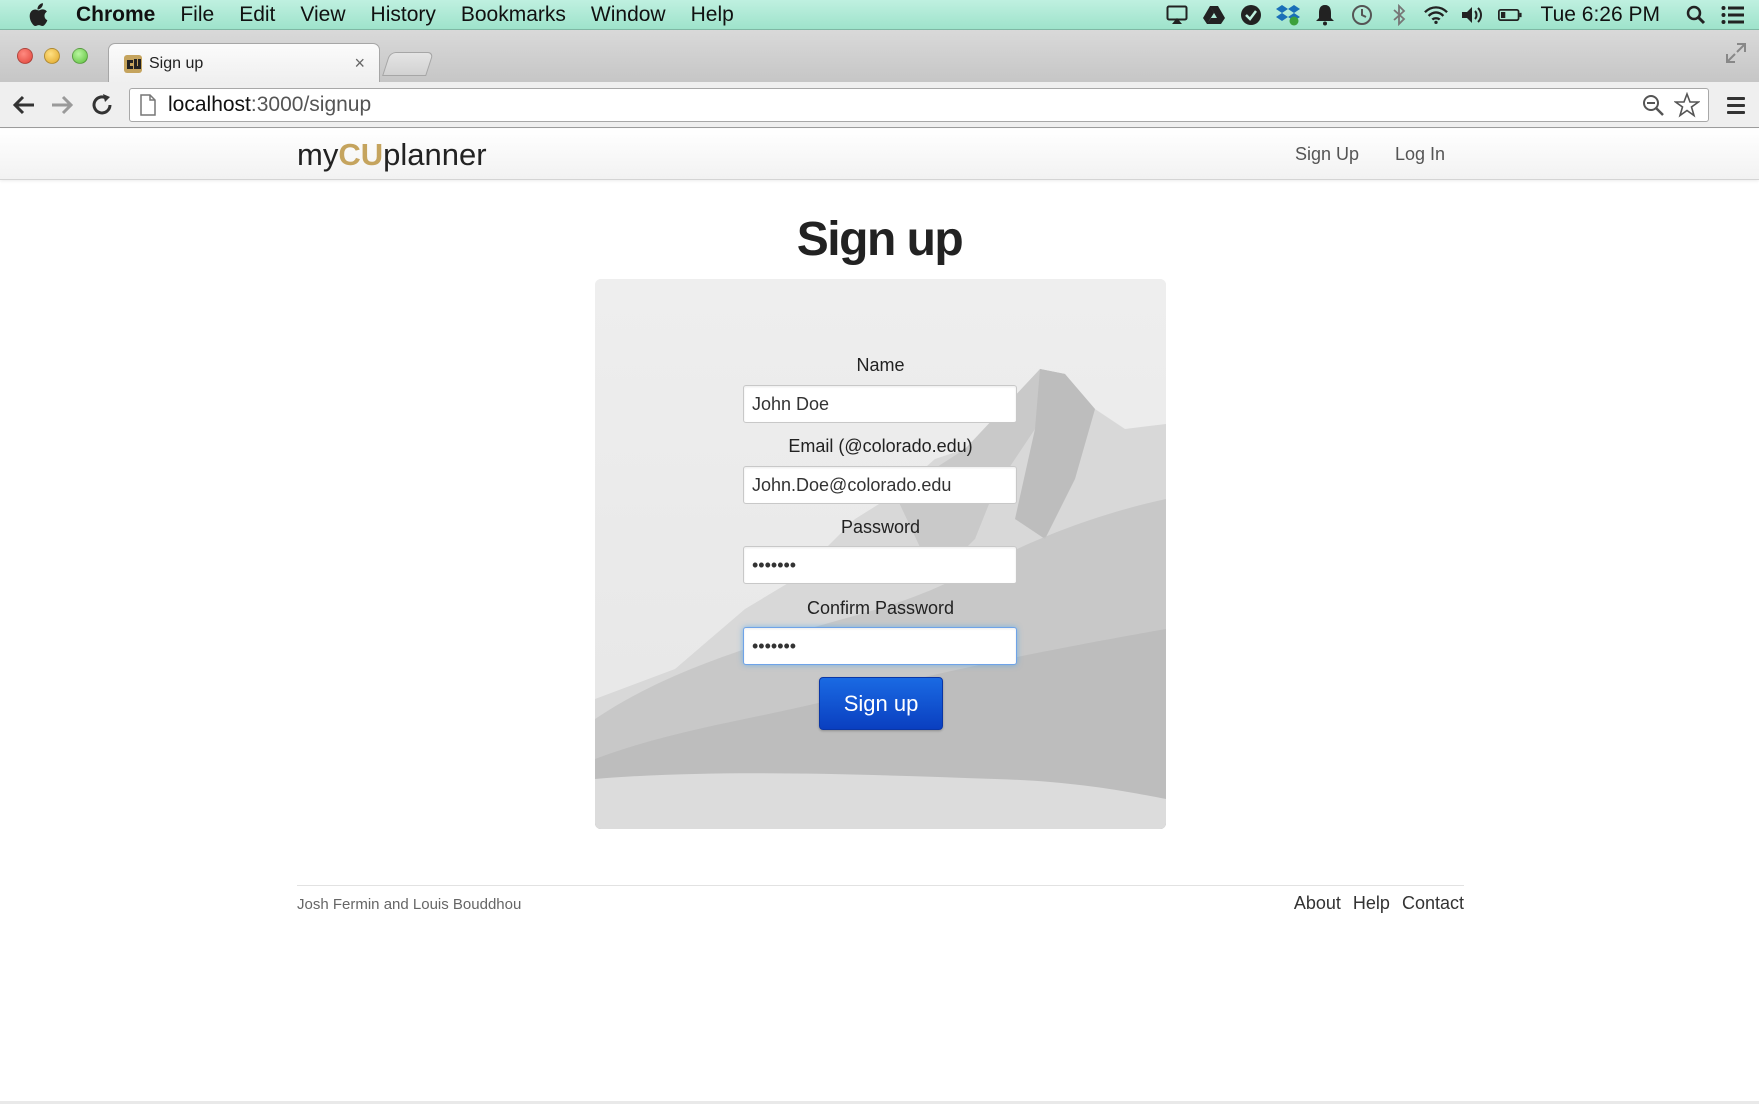 This screenshot has width=1759, height=1104. I want to click on brand-prefix: my, so click(318, 154).